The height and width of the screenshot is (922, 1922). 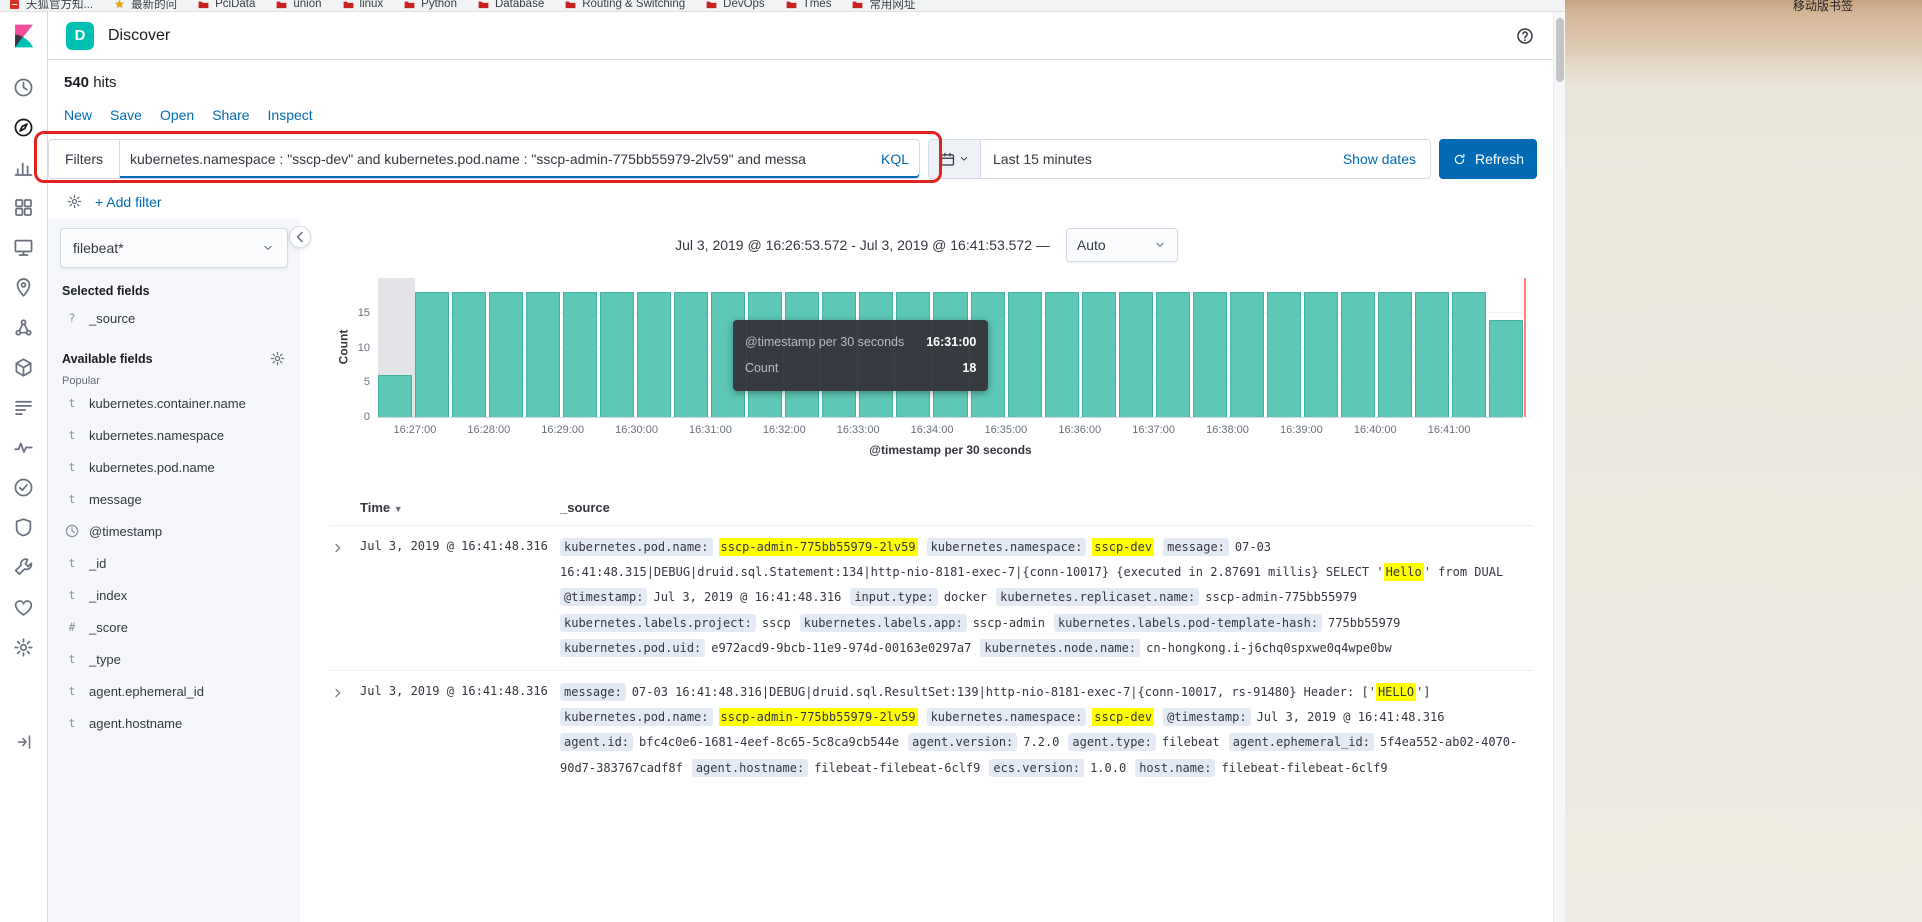 What do you see at coordinates (510, 5) in the screenshot?
I see `bookmark-item: Database` at bounding box center [510, 5].